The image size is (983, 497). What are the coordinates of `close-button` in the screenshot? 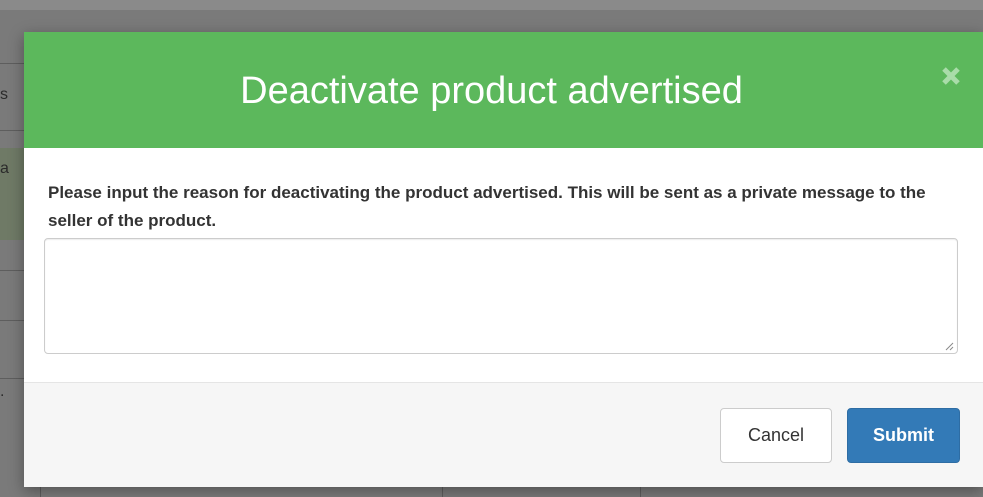 It's located at (951, 76).